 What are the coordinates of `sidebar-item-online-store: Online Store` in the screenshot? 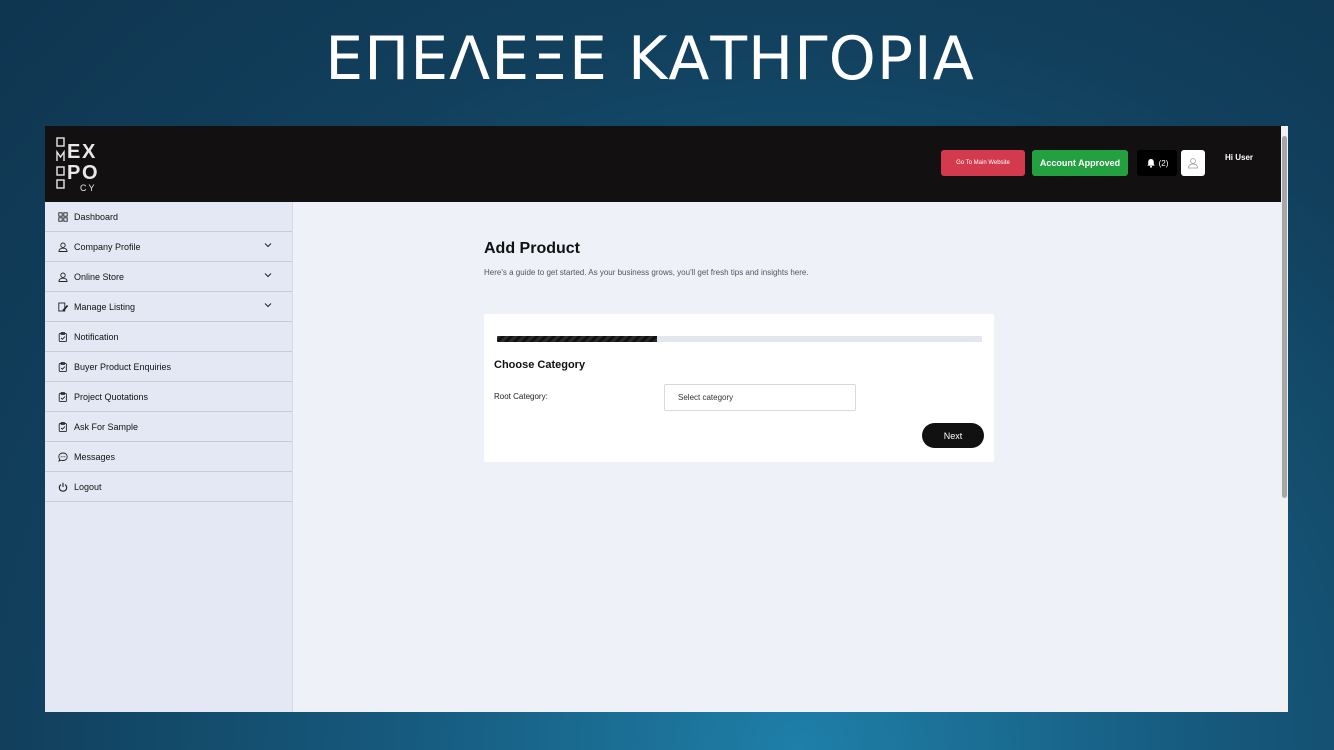 It's located at (168, 277).